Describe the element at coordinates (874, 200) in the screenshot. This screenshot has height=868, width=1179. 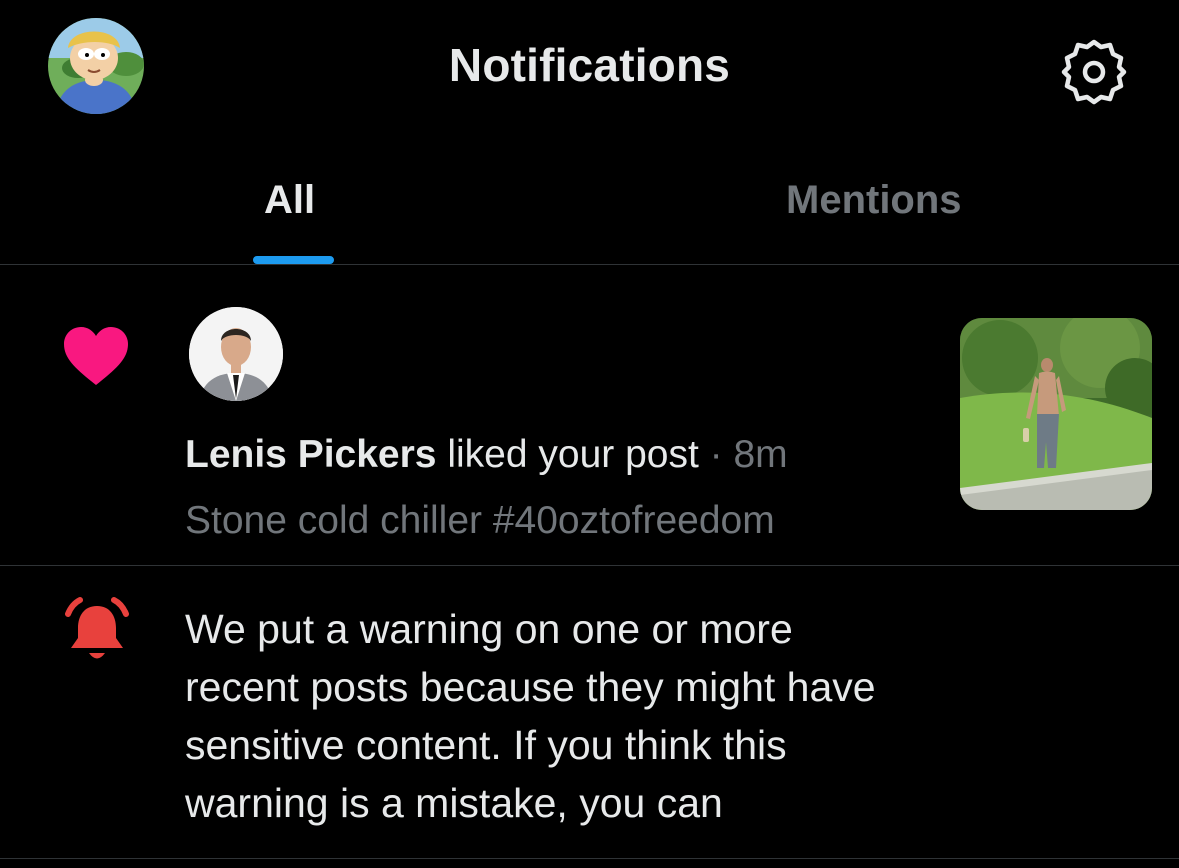
I see `tab-mentions-label: Mentions` at that location.